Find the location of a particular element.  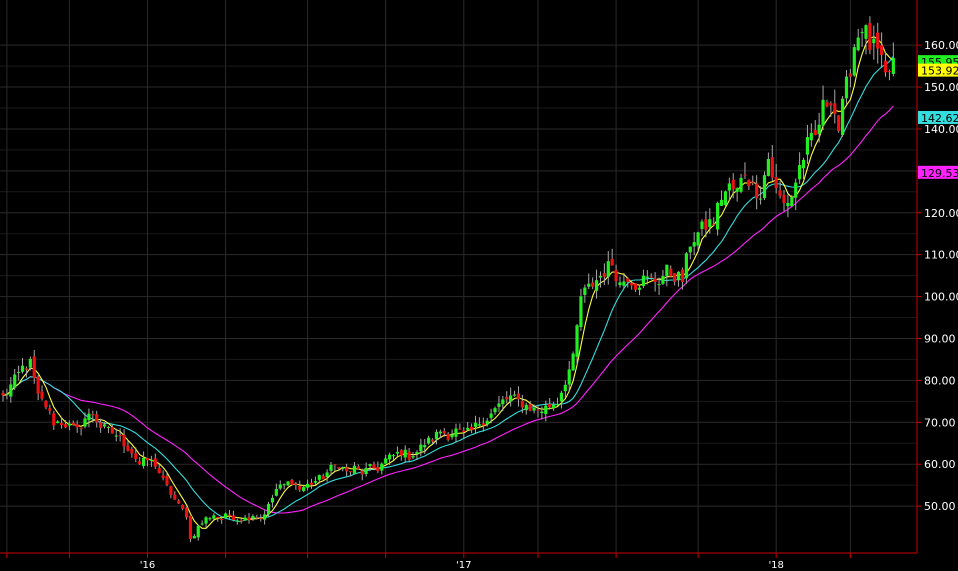

x-tick-label: '16 is located at coordinates (147, 565).